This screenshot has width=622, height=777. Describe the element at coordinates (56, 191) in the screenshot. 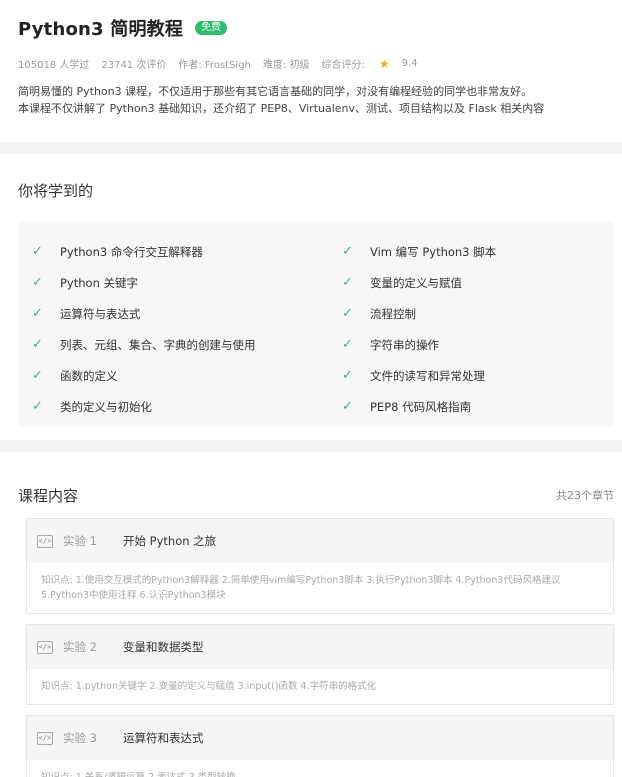

I see `learn-title: 你将学到的` at that location.